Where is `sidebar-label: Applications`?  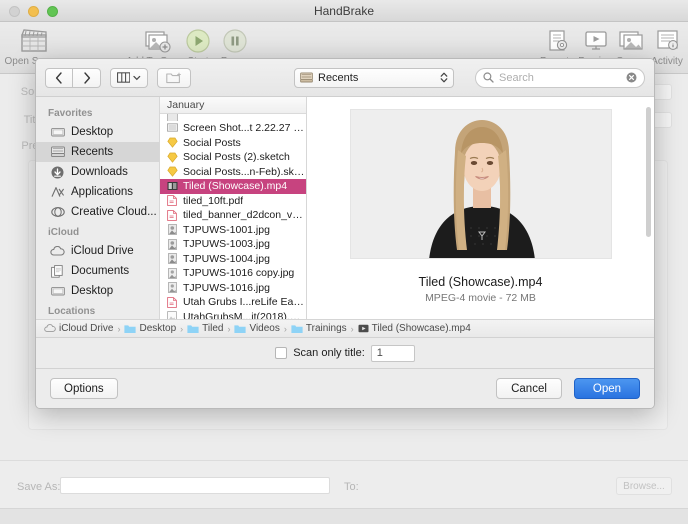
sidebar-label: Applications is located at coordinates (102, 192).